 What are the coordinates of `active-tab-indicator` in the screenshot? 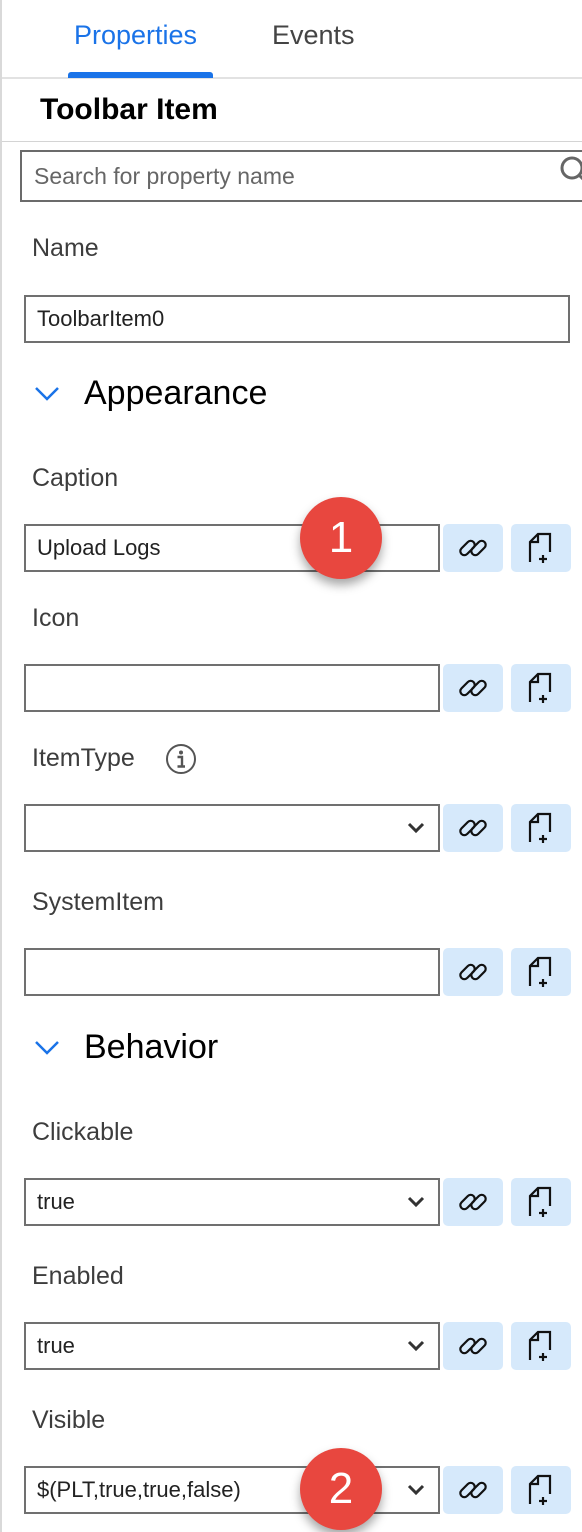 It's located at (140, 75).